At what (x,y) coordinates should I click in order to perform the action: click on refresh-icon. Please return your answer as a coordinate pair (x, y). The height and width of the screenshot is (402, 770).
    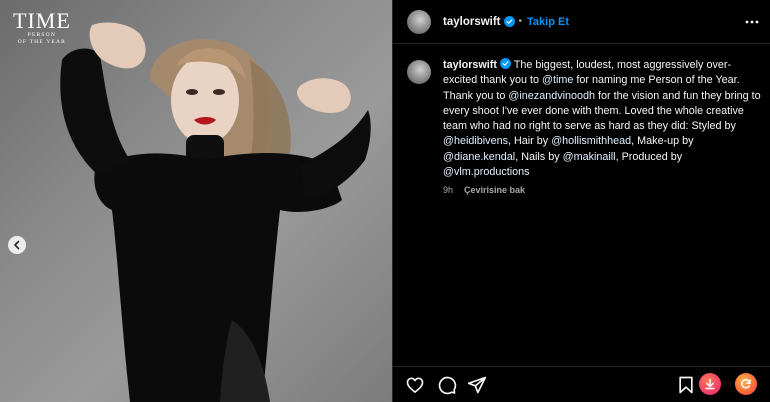
    Looking at the image, I should click on (746, 384).